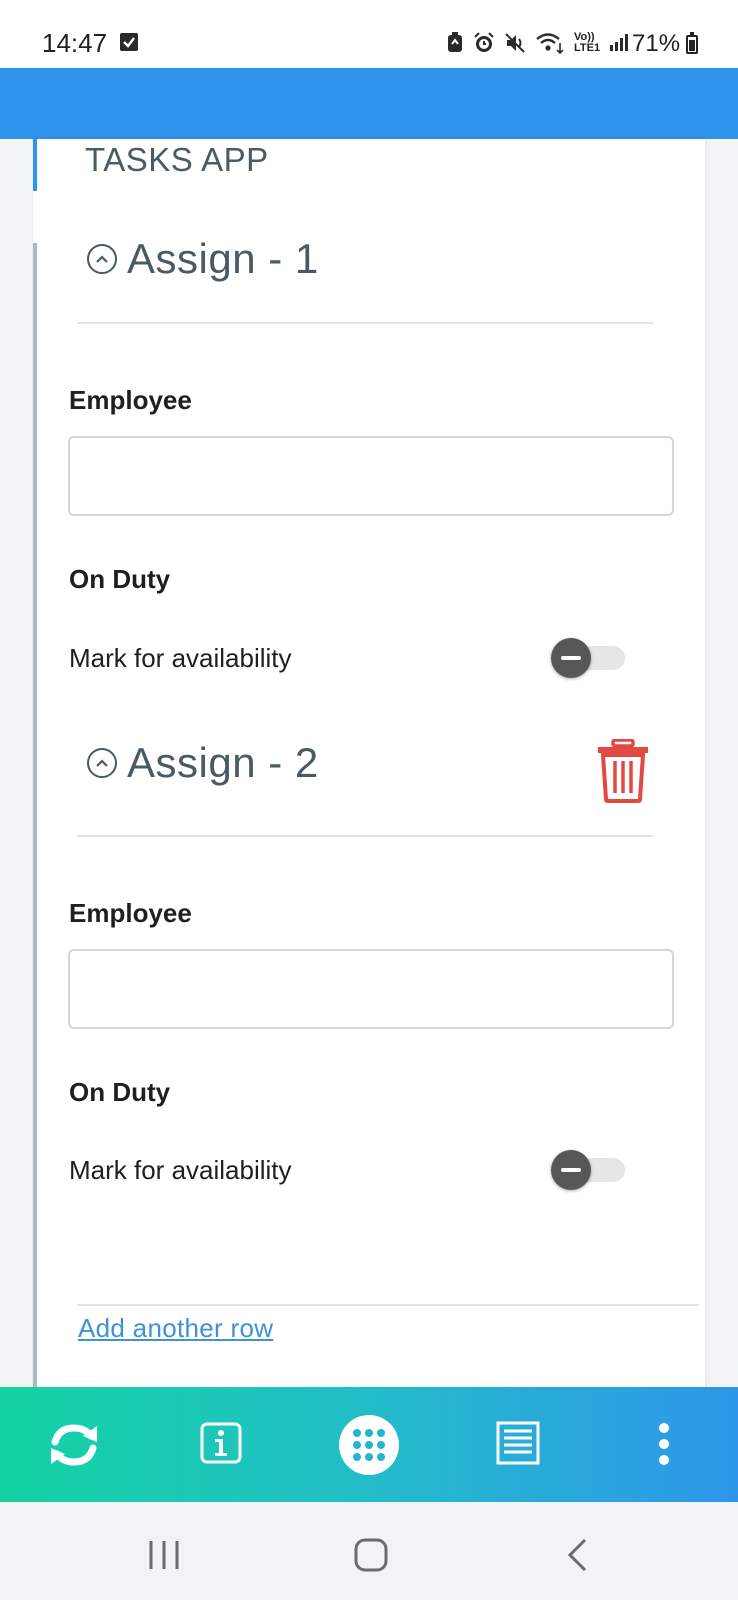  Describe the element at coordinates (74, 1445) in the screenshot. I see `sync-icon` at that location.